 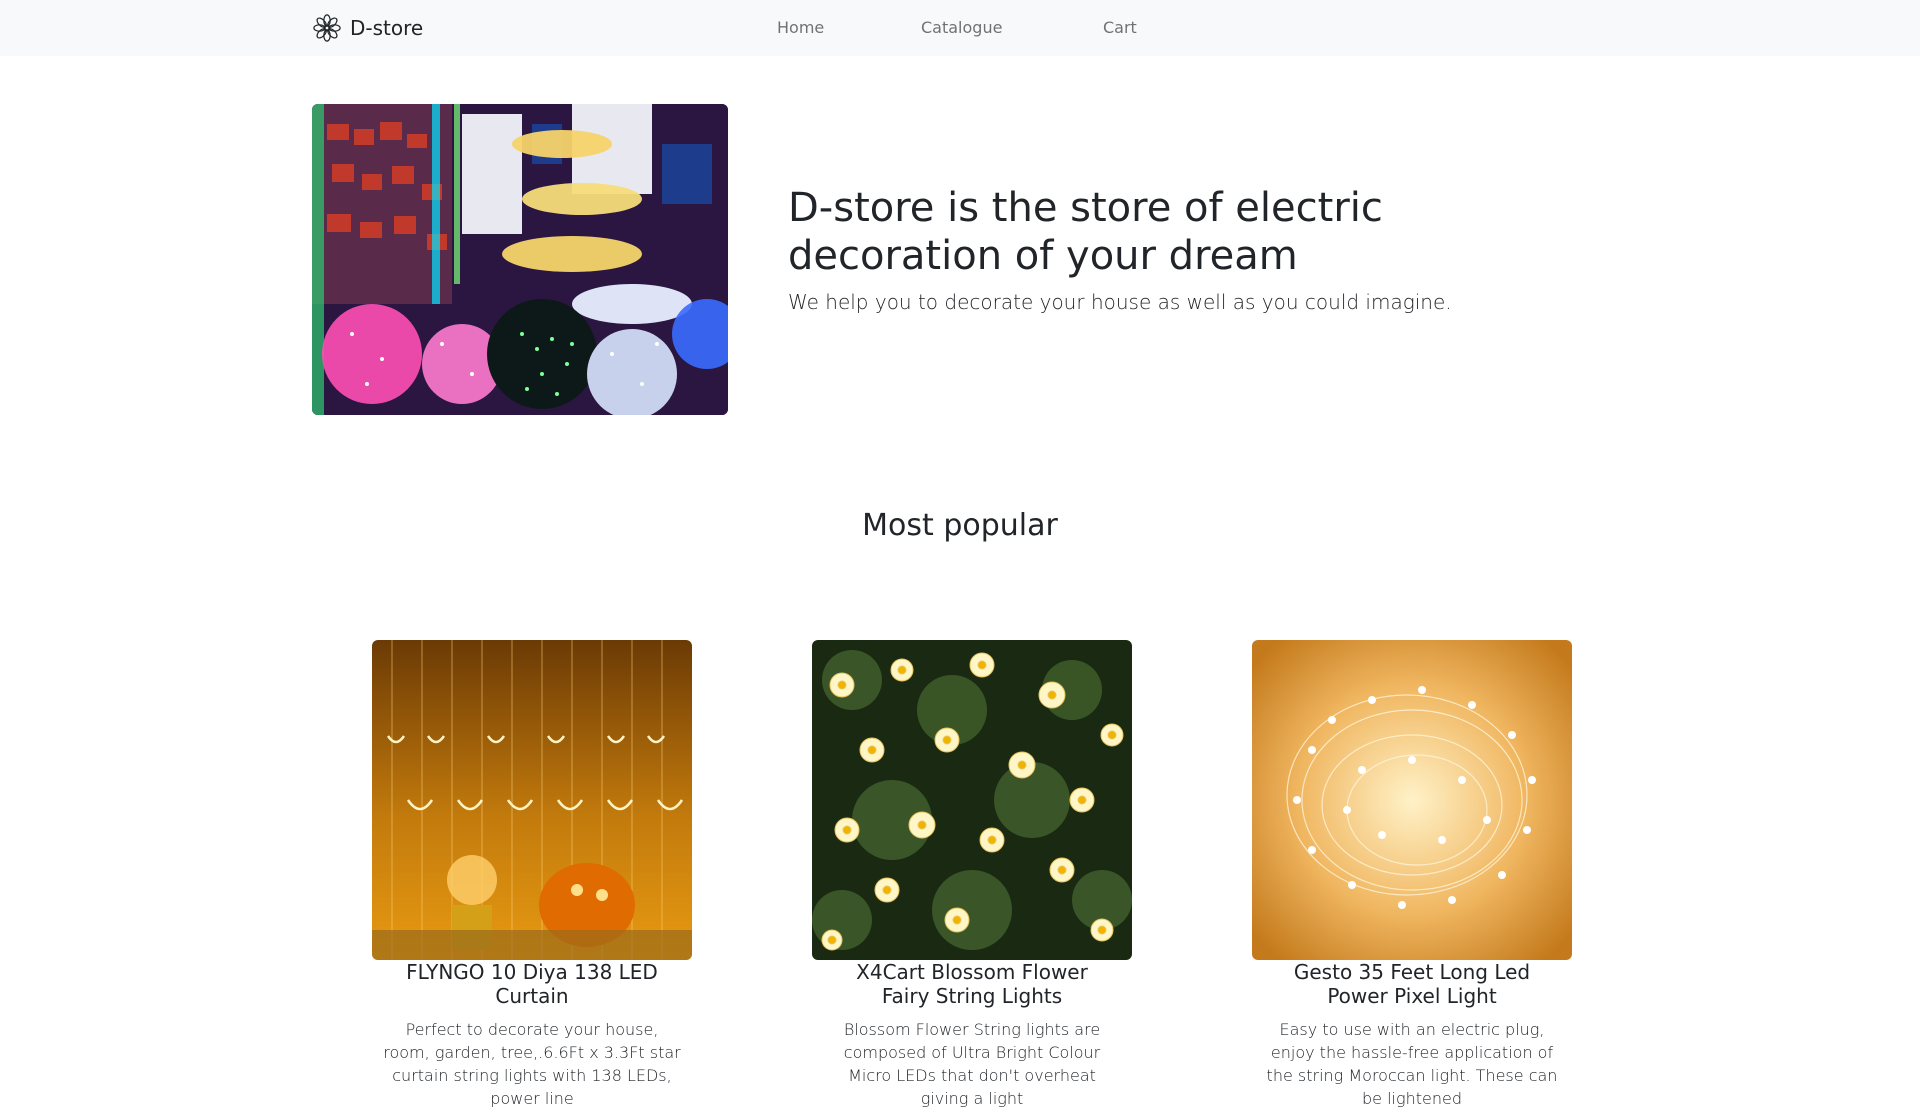 What do you see at coordinates (327, 28) in the screenshot?
I see `mandala-flower-icon` at bounding box center [327, 28].